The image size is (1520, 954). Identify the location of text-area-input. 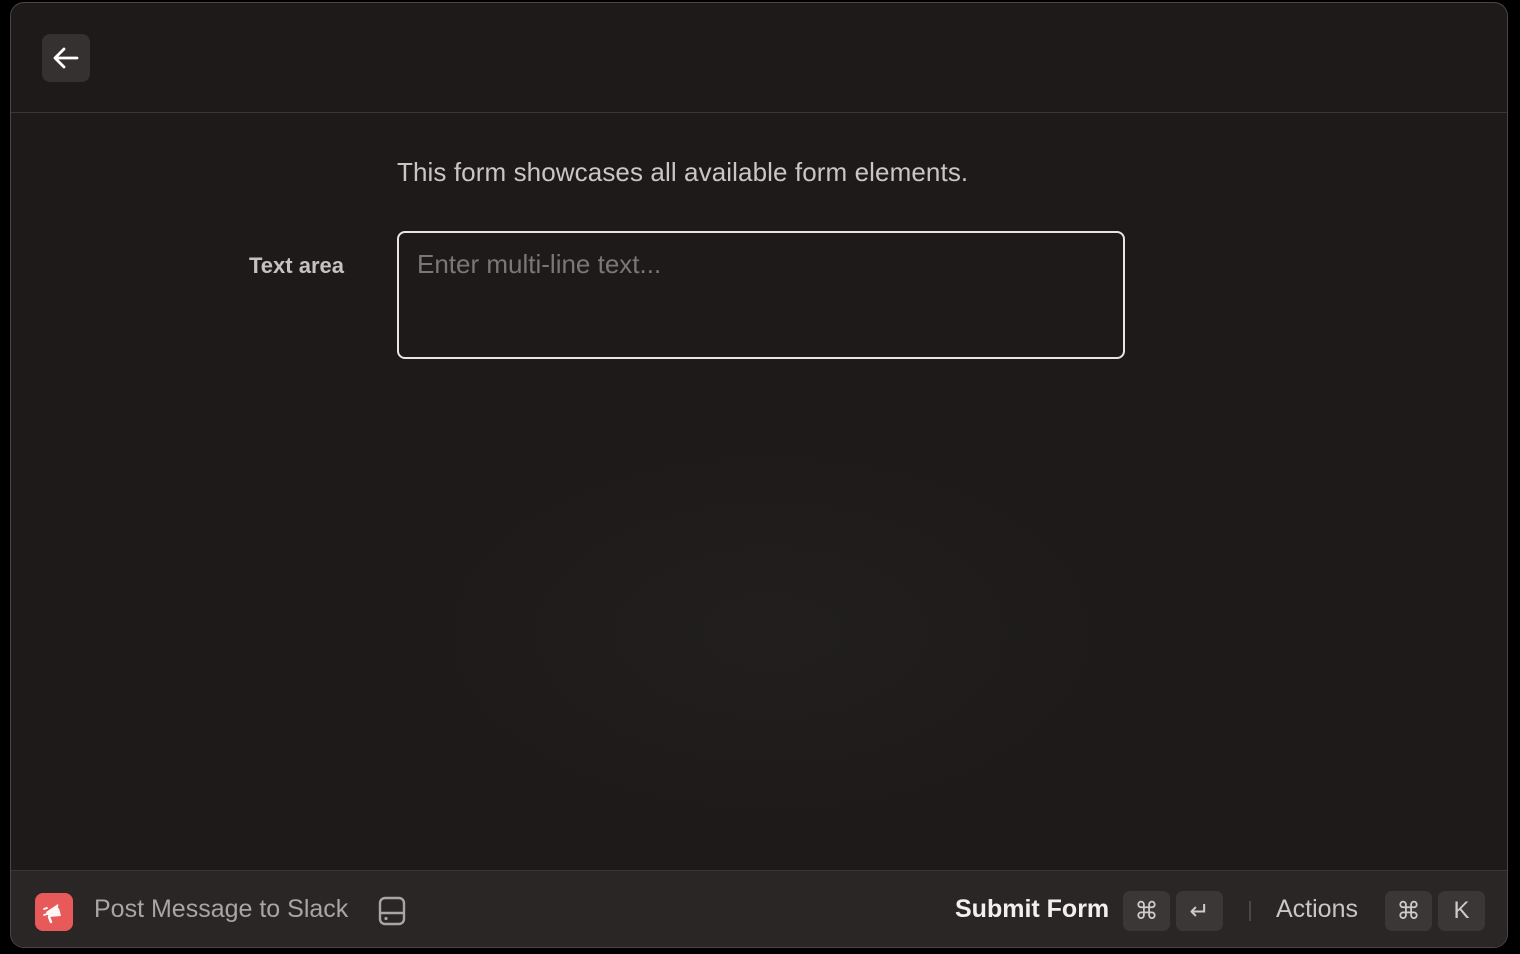
(761, 295).